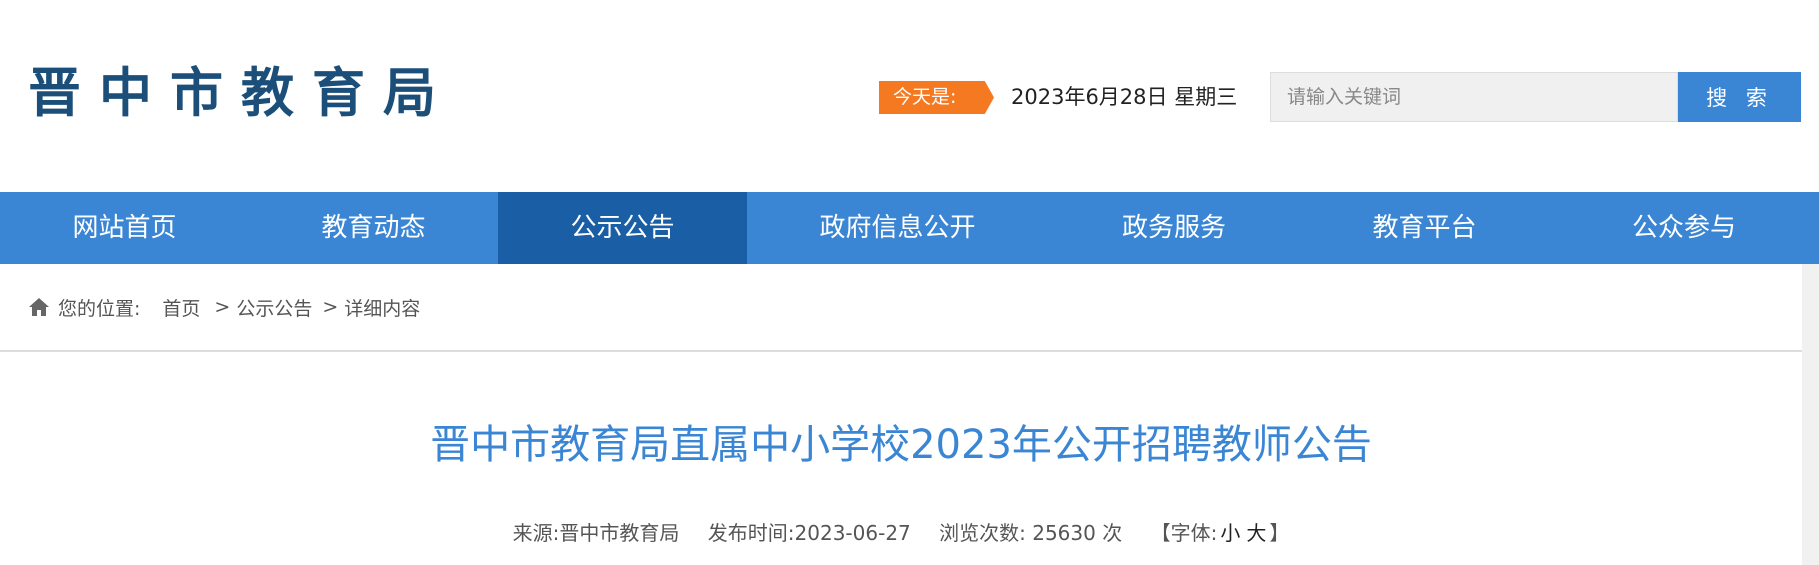  What do you see at coordinates (99, 308) in the screenshot?
I see `breadcrumb-label: 您的位置:` at bounding box center [99, 308].